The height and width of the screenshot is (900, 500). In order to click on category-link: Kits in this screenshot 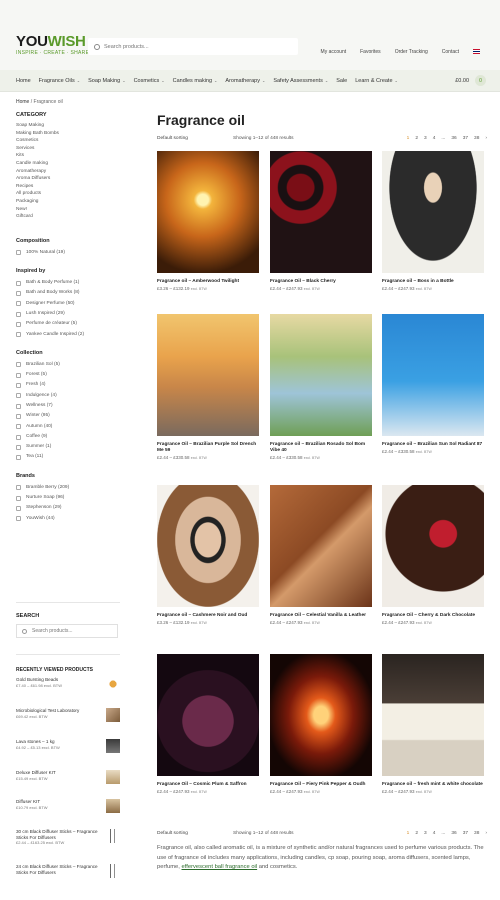, I will do `click(71, 156)`.